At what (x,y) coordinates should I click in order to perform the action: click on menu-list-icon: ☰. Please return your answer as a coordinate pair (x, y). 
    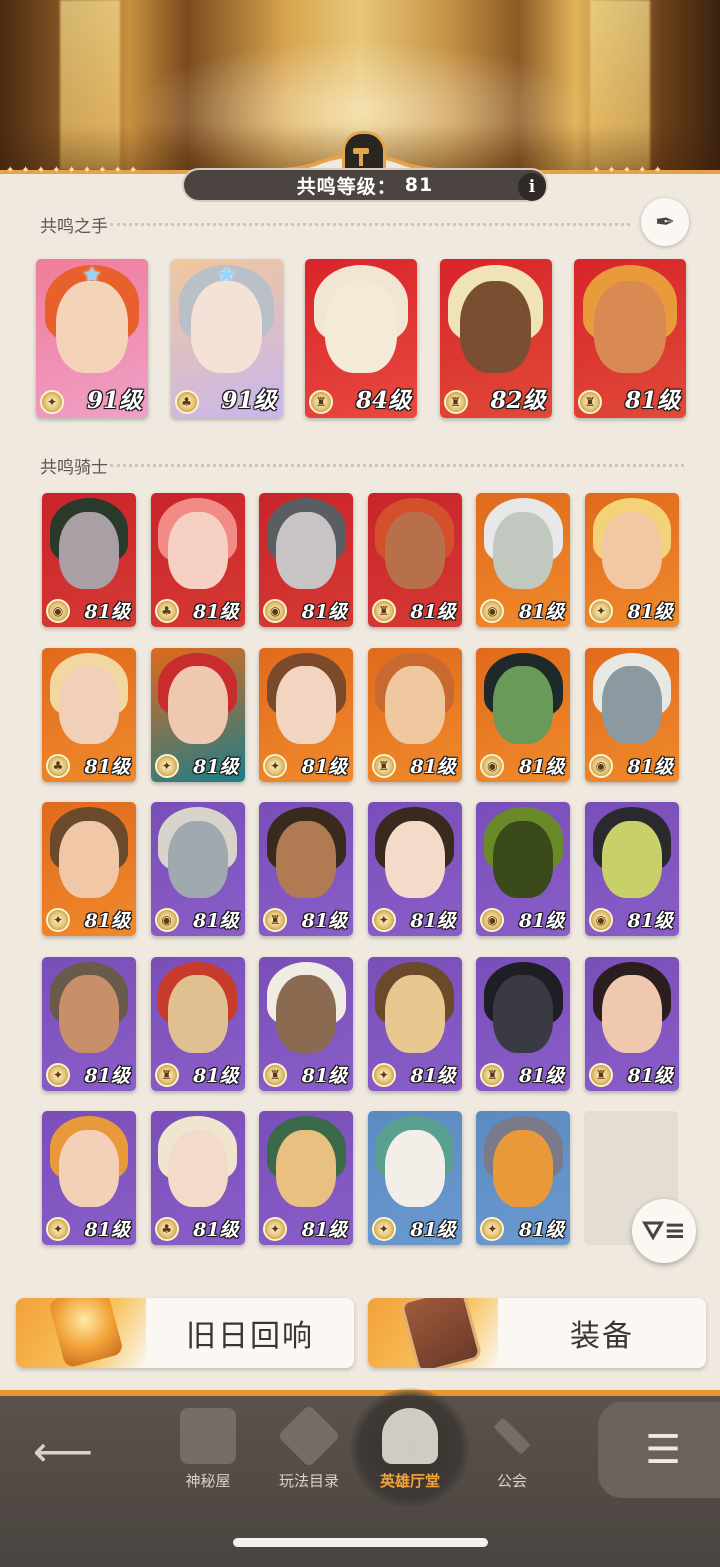
    Looking at the image, I should click on (659, 1450).